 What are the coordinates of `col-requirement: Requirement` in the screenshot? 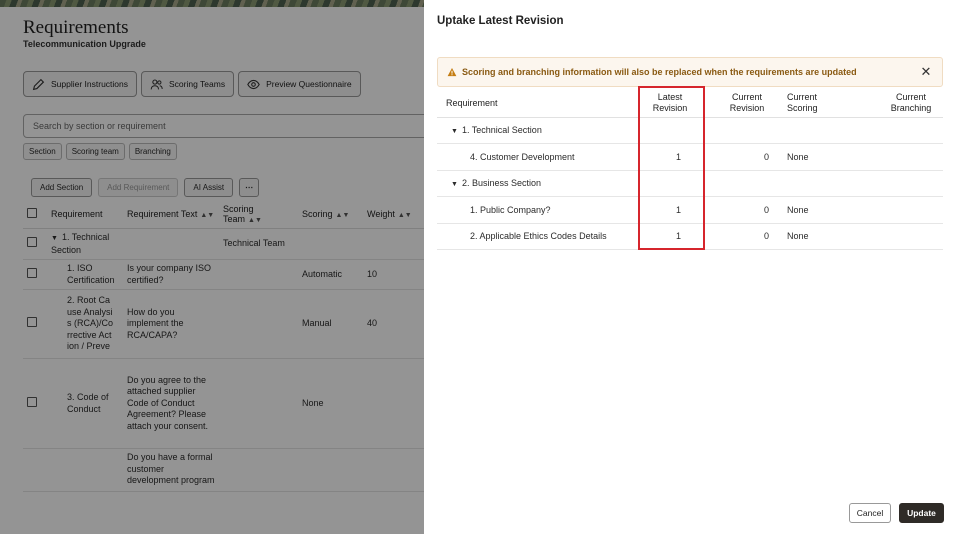 It's located at (537, 103).